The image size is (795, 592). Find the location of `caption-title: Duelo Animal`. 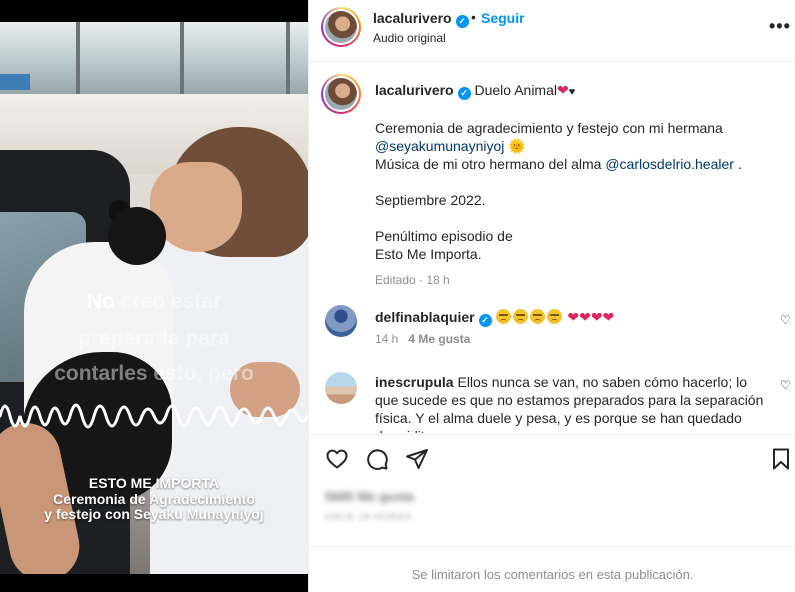

caption-title: Duelo Animal is located at coordinates (516, 90).